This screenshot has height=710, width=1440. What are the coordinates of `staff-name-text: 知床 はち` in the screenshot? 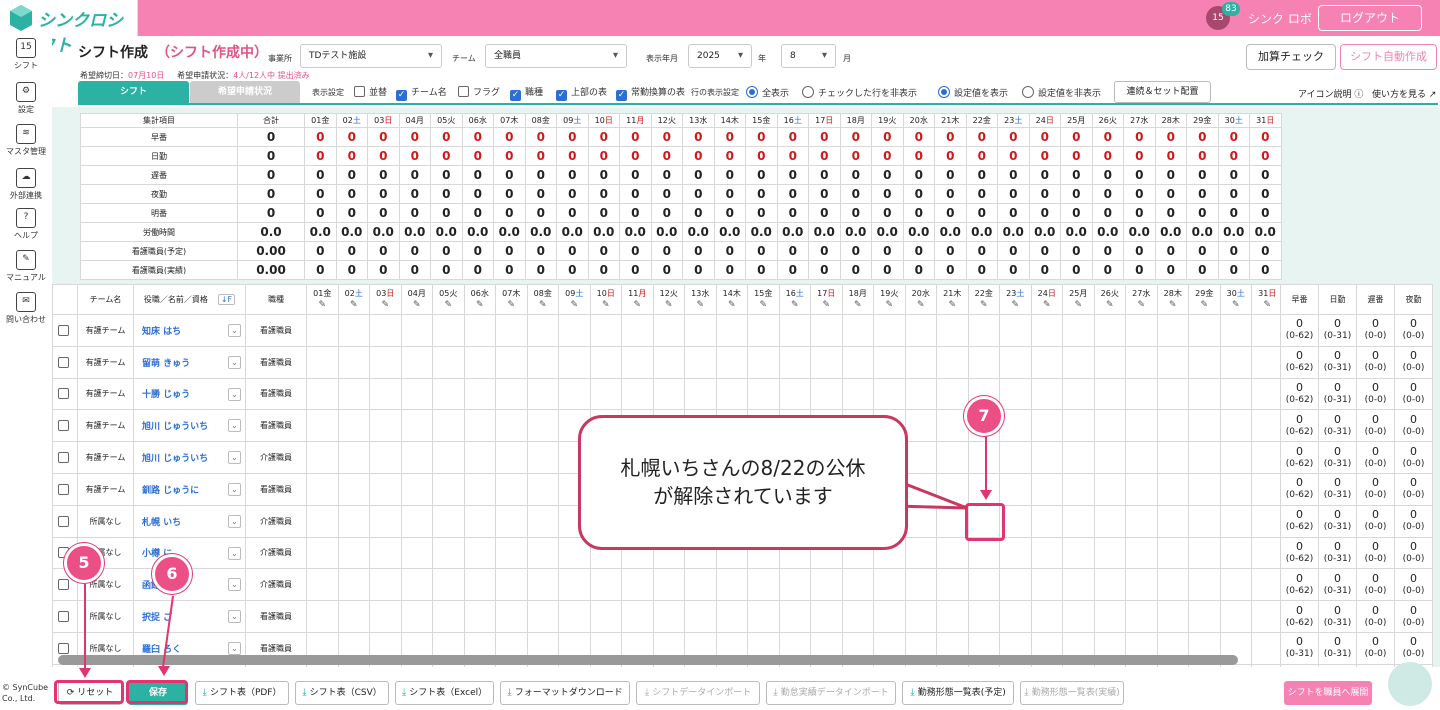 It's located at (161, 332).